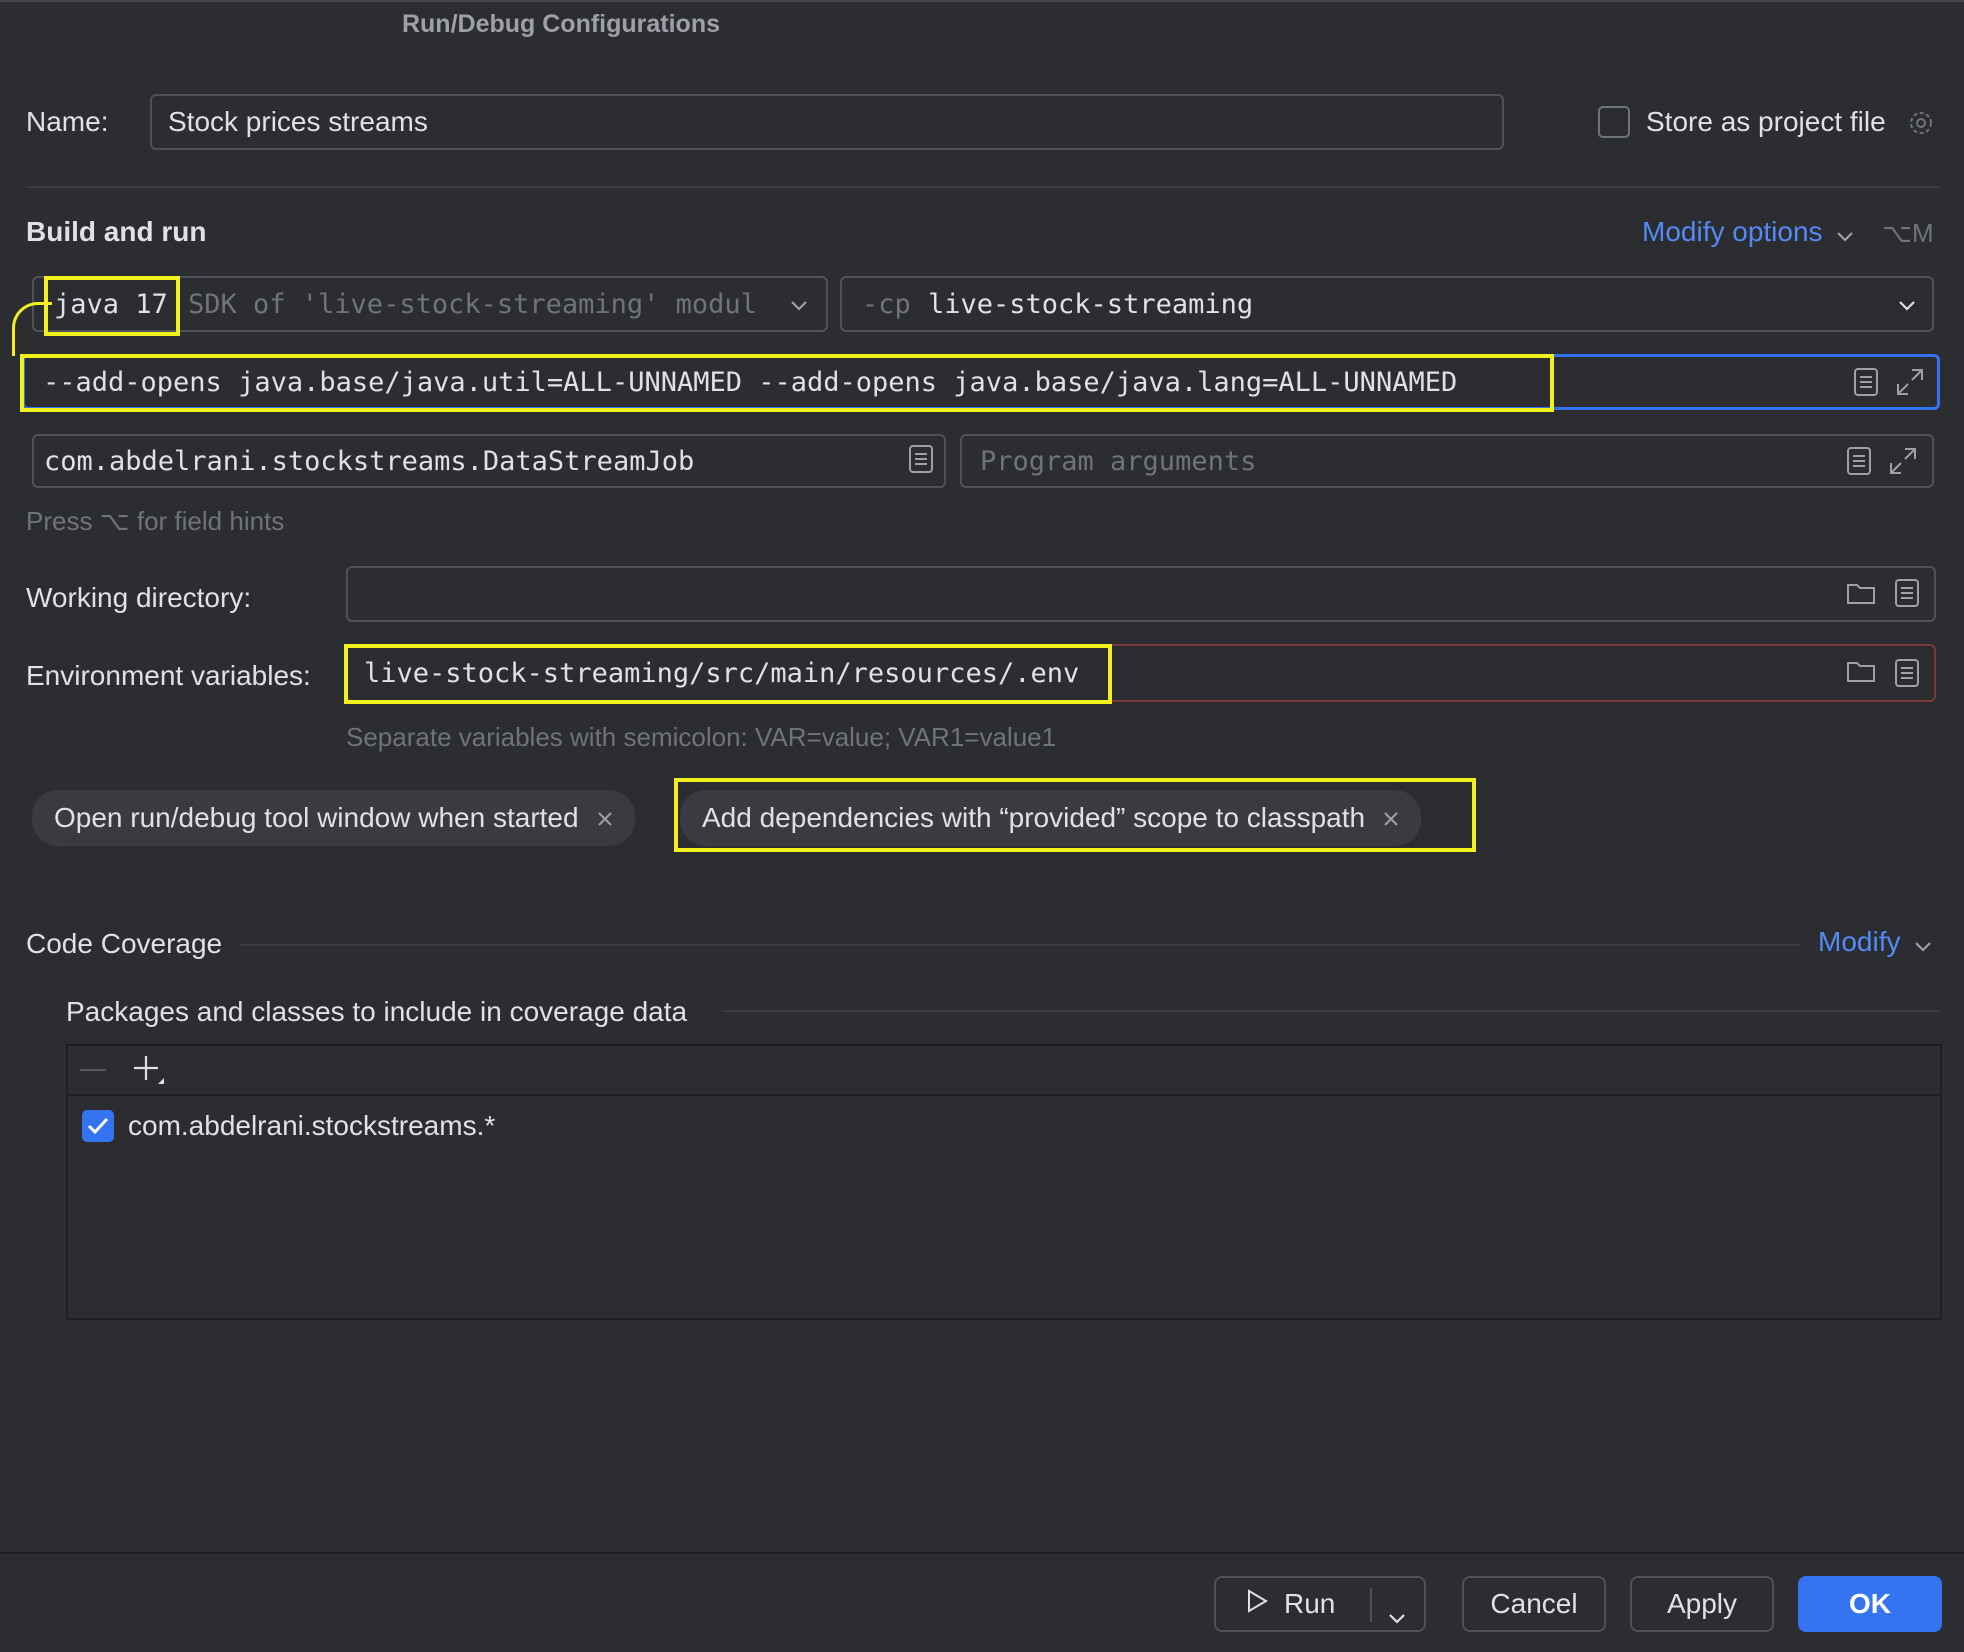 This screenshot has width=1964, height=1652. Describe the element at coordinates (982, 1) in the screenshot. I see `window-top-border` at that location.